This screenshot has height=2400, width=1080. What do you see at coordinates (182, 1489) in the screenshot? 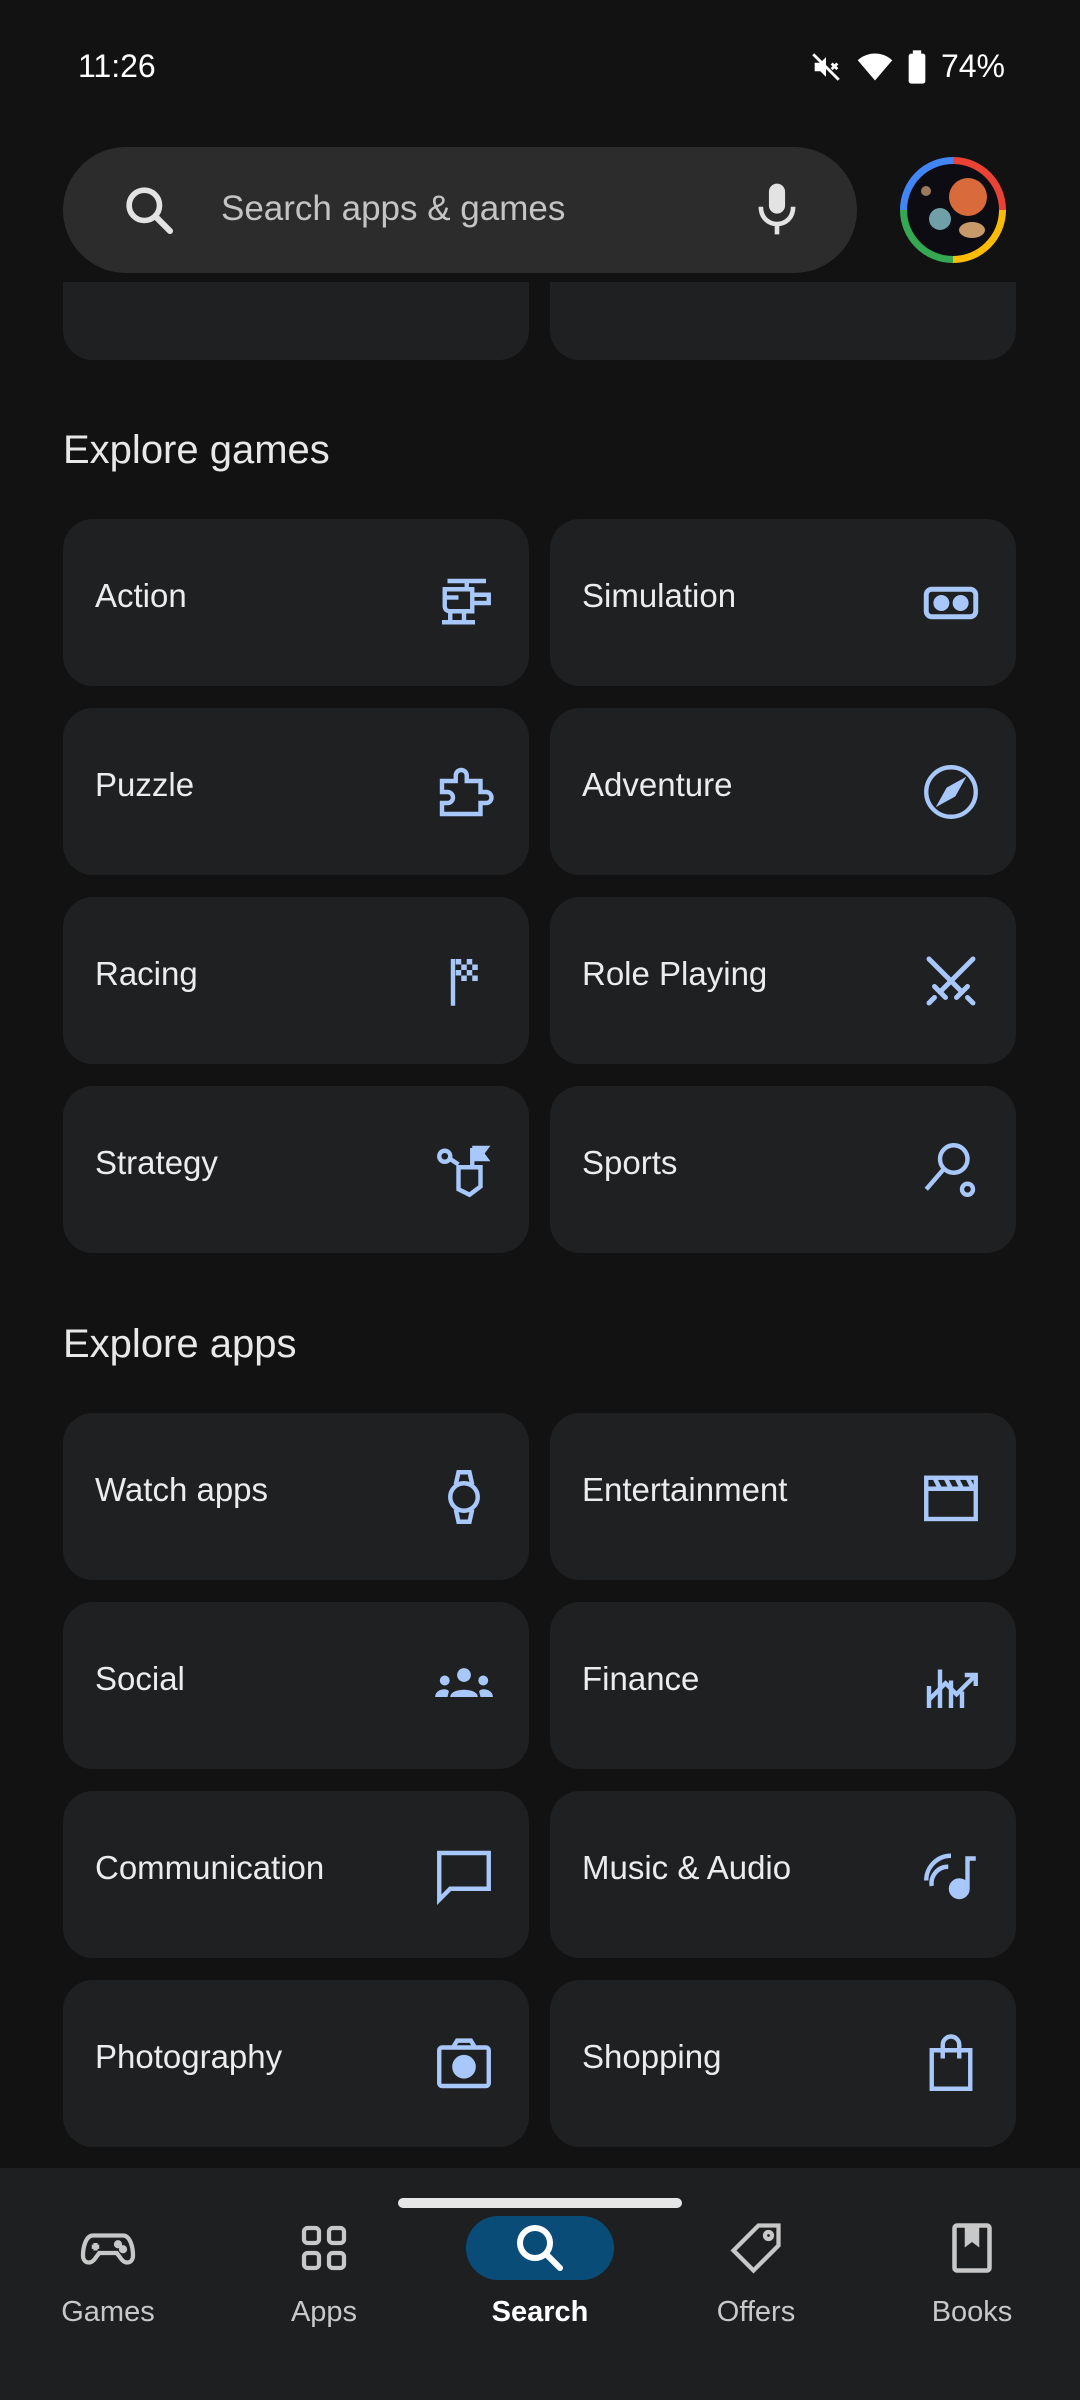
I see `category-label: Watch apps` at bounding box center [182, 1489].